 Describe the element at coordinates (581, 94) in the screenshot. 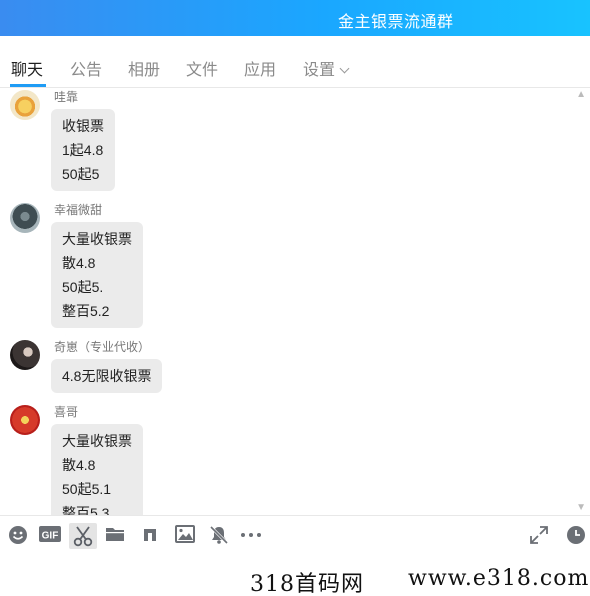

I see `scroll-up-arrow-icon: ▲` at that location.